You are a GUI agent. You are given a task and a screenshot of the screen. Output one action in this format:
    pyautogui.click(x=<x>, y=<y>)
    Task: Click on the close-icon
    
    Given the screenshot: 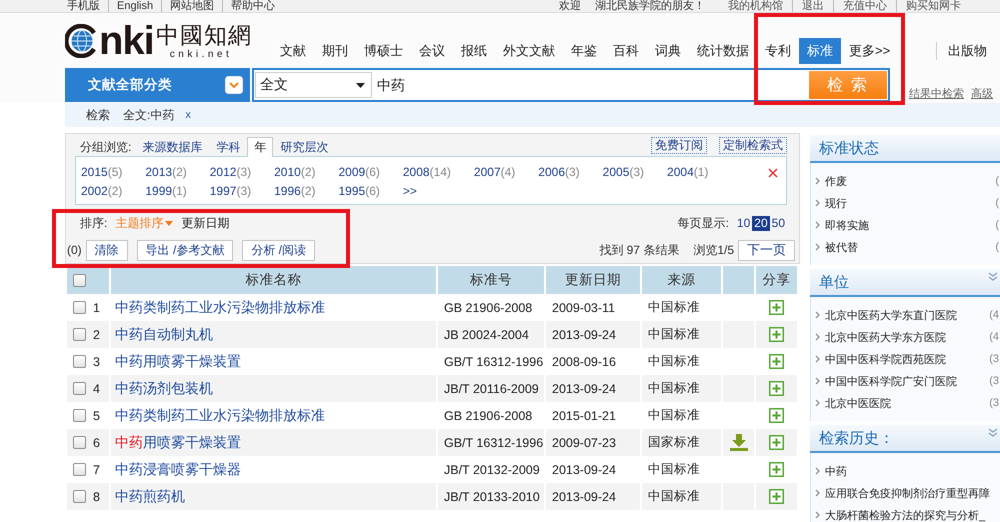 What is the action you would take?
    pyautogui.click(x=773, y=173)
    